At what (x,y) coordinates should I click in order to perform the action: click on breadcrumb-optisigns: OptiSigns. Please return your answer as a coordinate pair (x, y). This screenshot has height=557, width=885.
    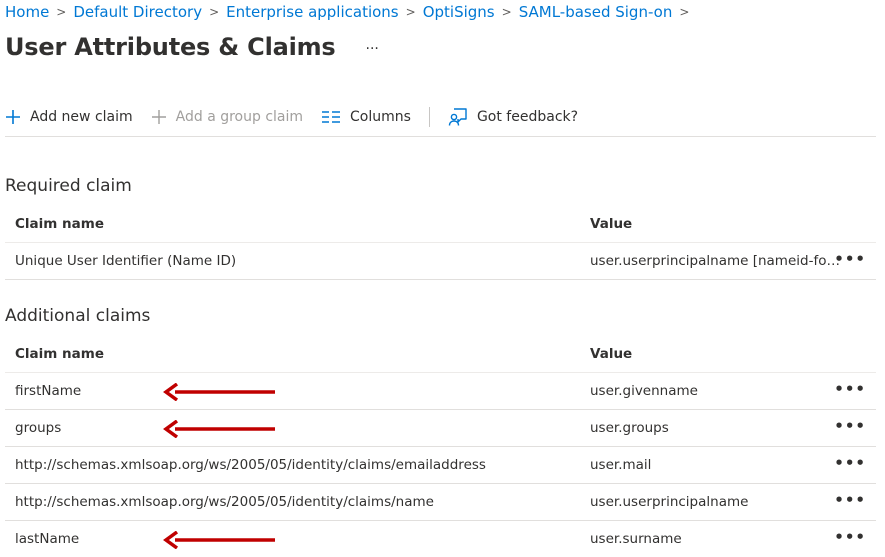
    Looking at the image, I should click on (459, 12).